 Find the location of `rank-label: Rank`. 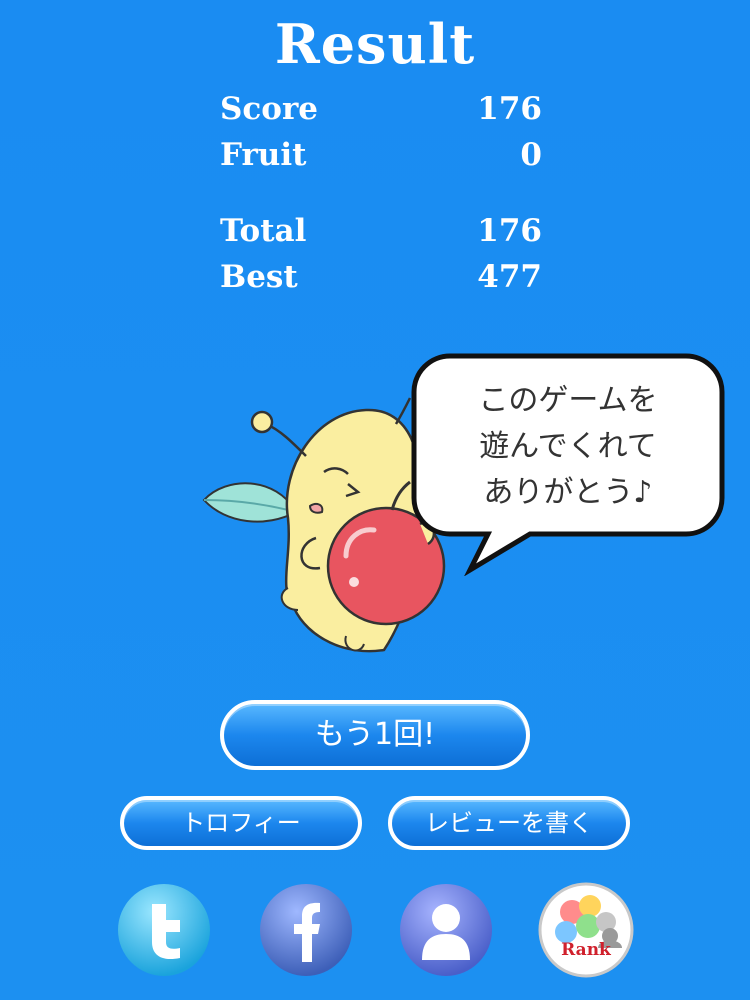

rank-label: Rank is located at coordinates (586, 950).